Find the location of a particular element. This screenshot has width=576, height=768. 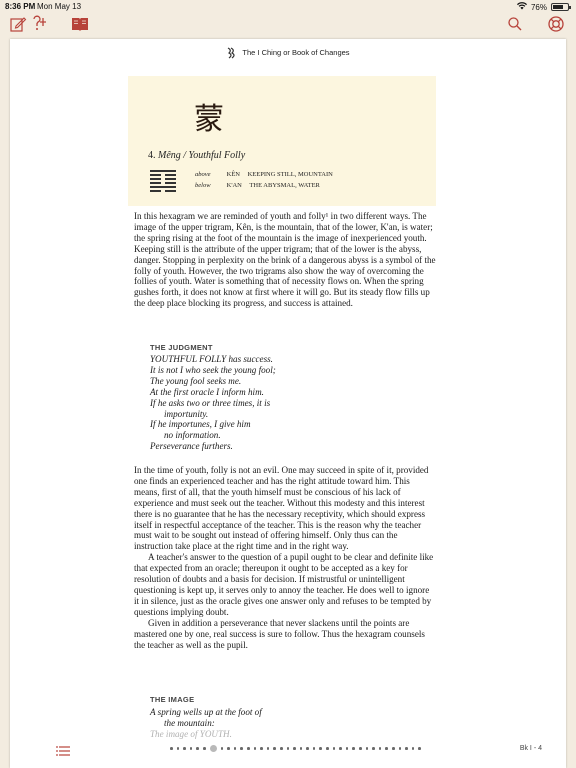

verse-line: It is not I who seek the young fool; is located at coordinates (213, 369).